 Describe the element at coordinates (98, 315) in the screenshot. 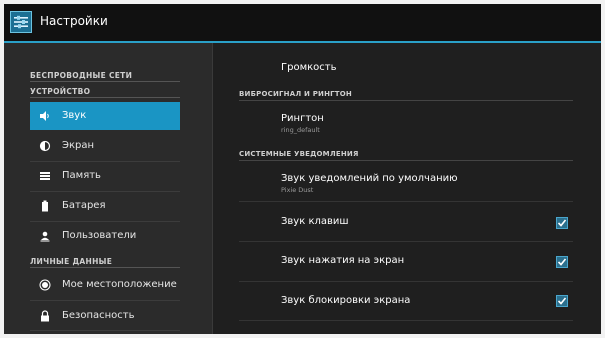

I see `sidebar-item-label: Безопасность` at that location.